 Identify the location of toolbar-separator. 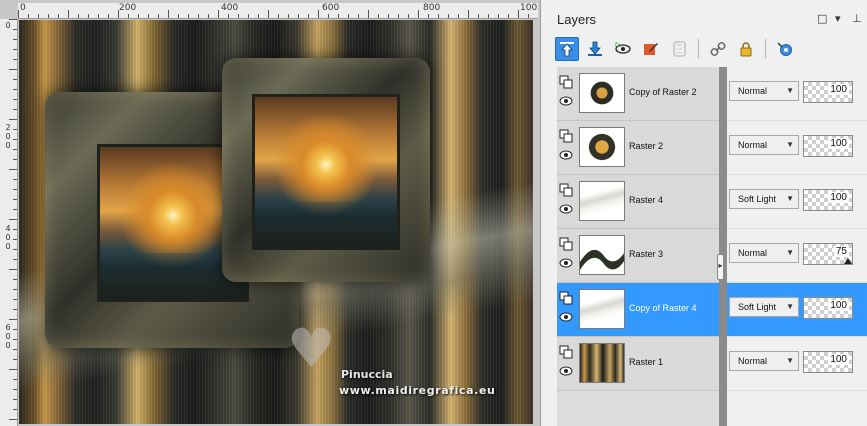
(765, 49).